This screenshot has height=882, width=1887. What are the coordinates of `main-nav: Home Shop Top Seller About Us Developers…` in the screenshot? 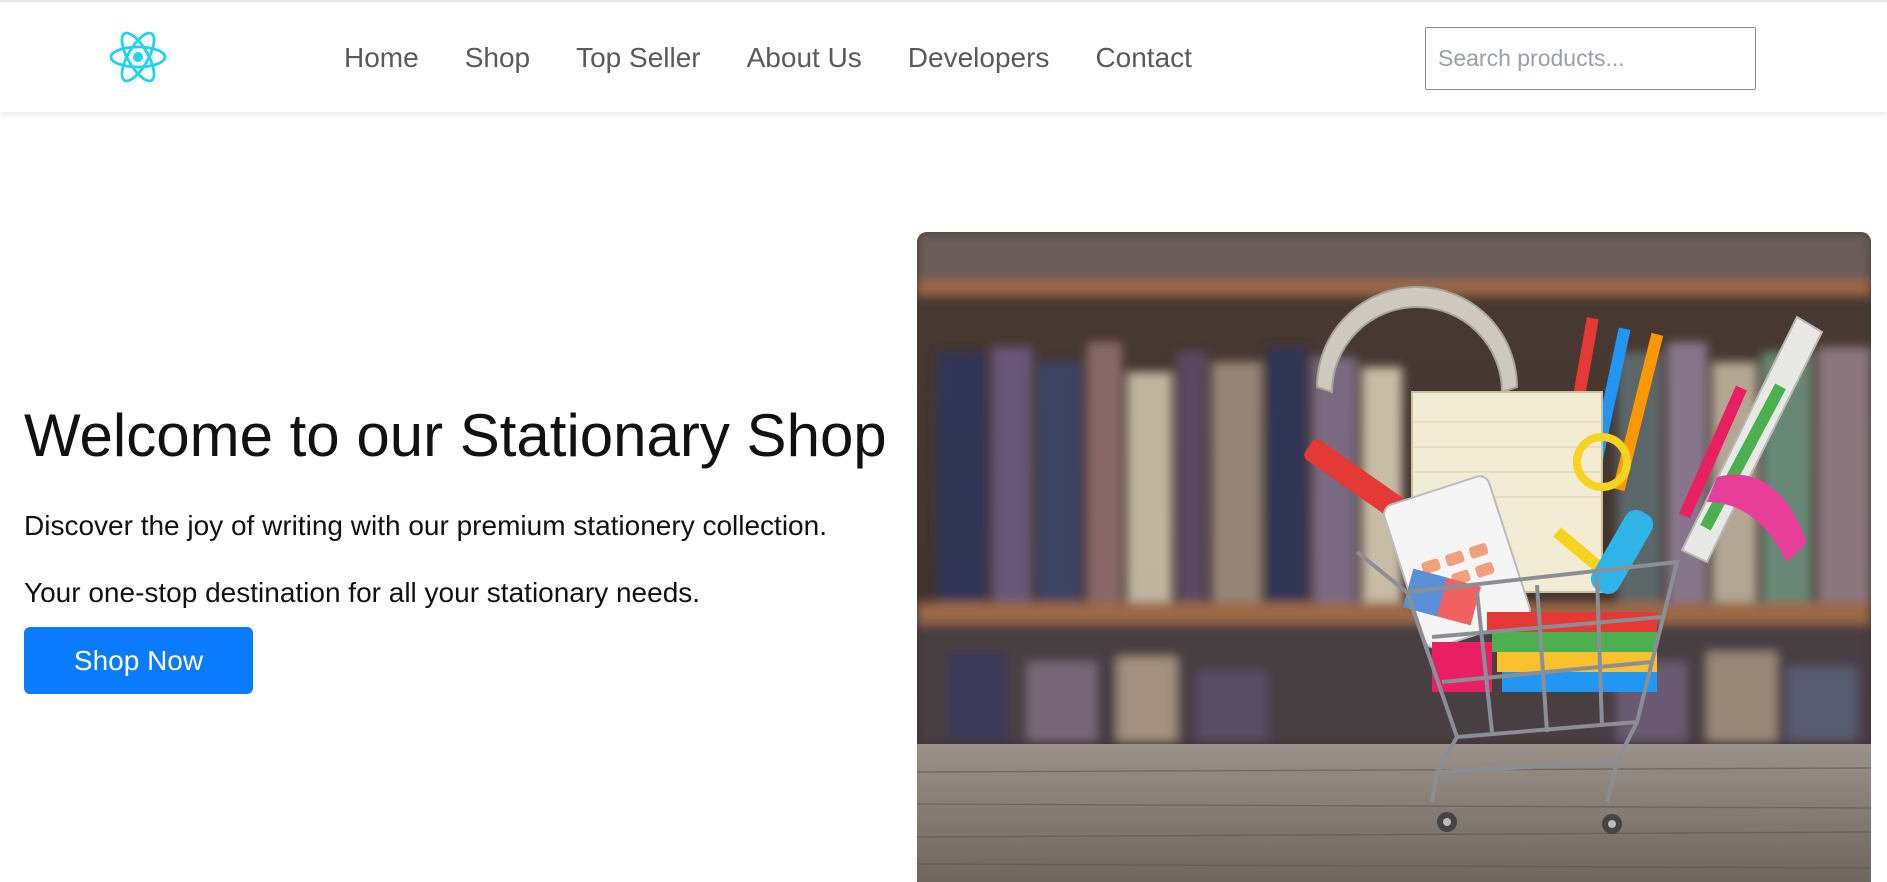 It's located at (791, 58).